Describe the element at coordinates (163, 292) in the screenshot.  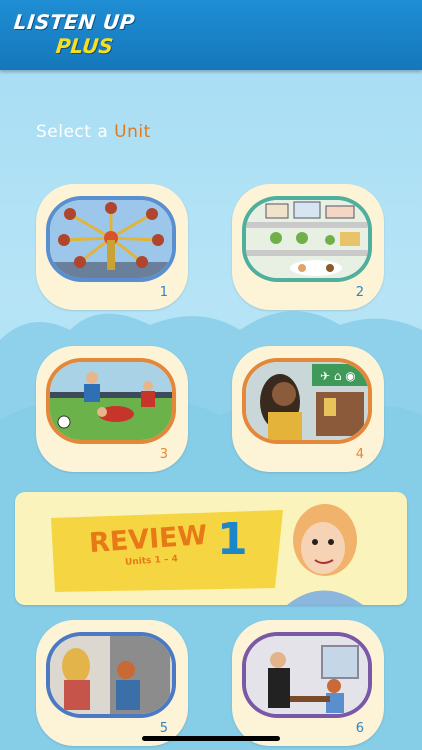
I see `unit-1-number: 1` at that location.